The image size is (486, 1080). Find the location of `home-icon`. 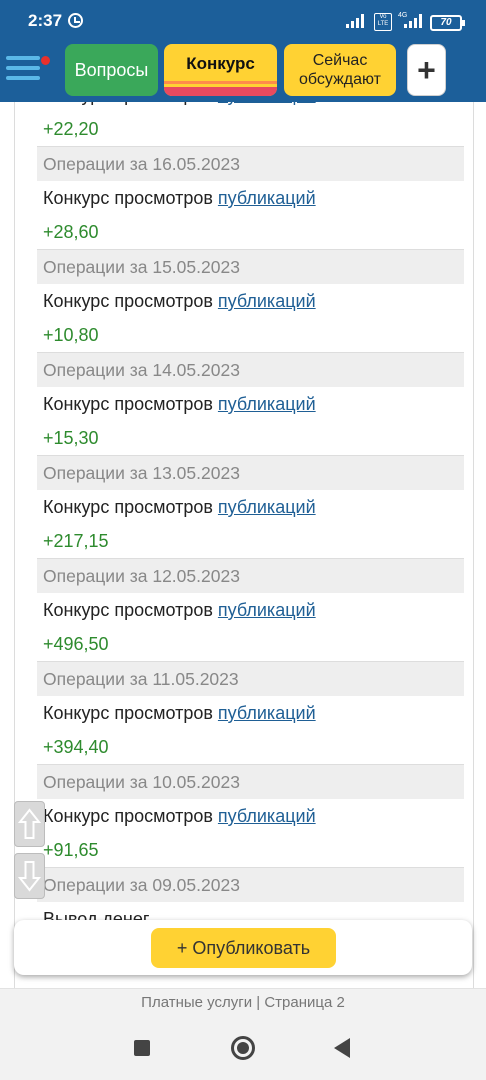

home-icon is located at coordinates (243, 1048).